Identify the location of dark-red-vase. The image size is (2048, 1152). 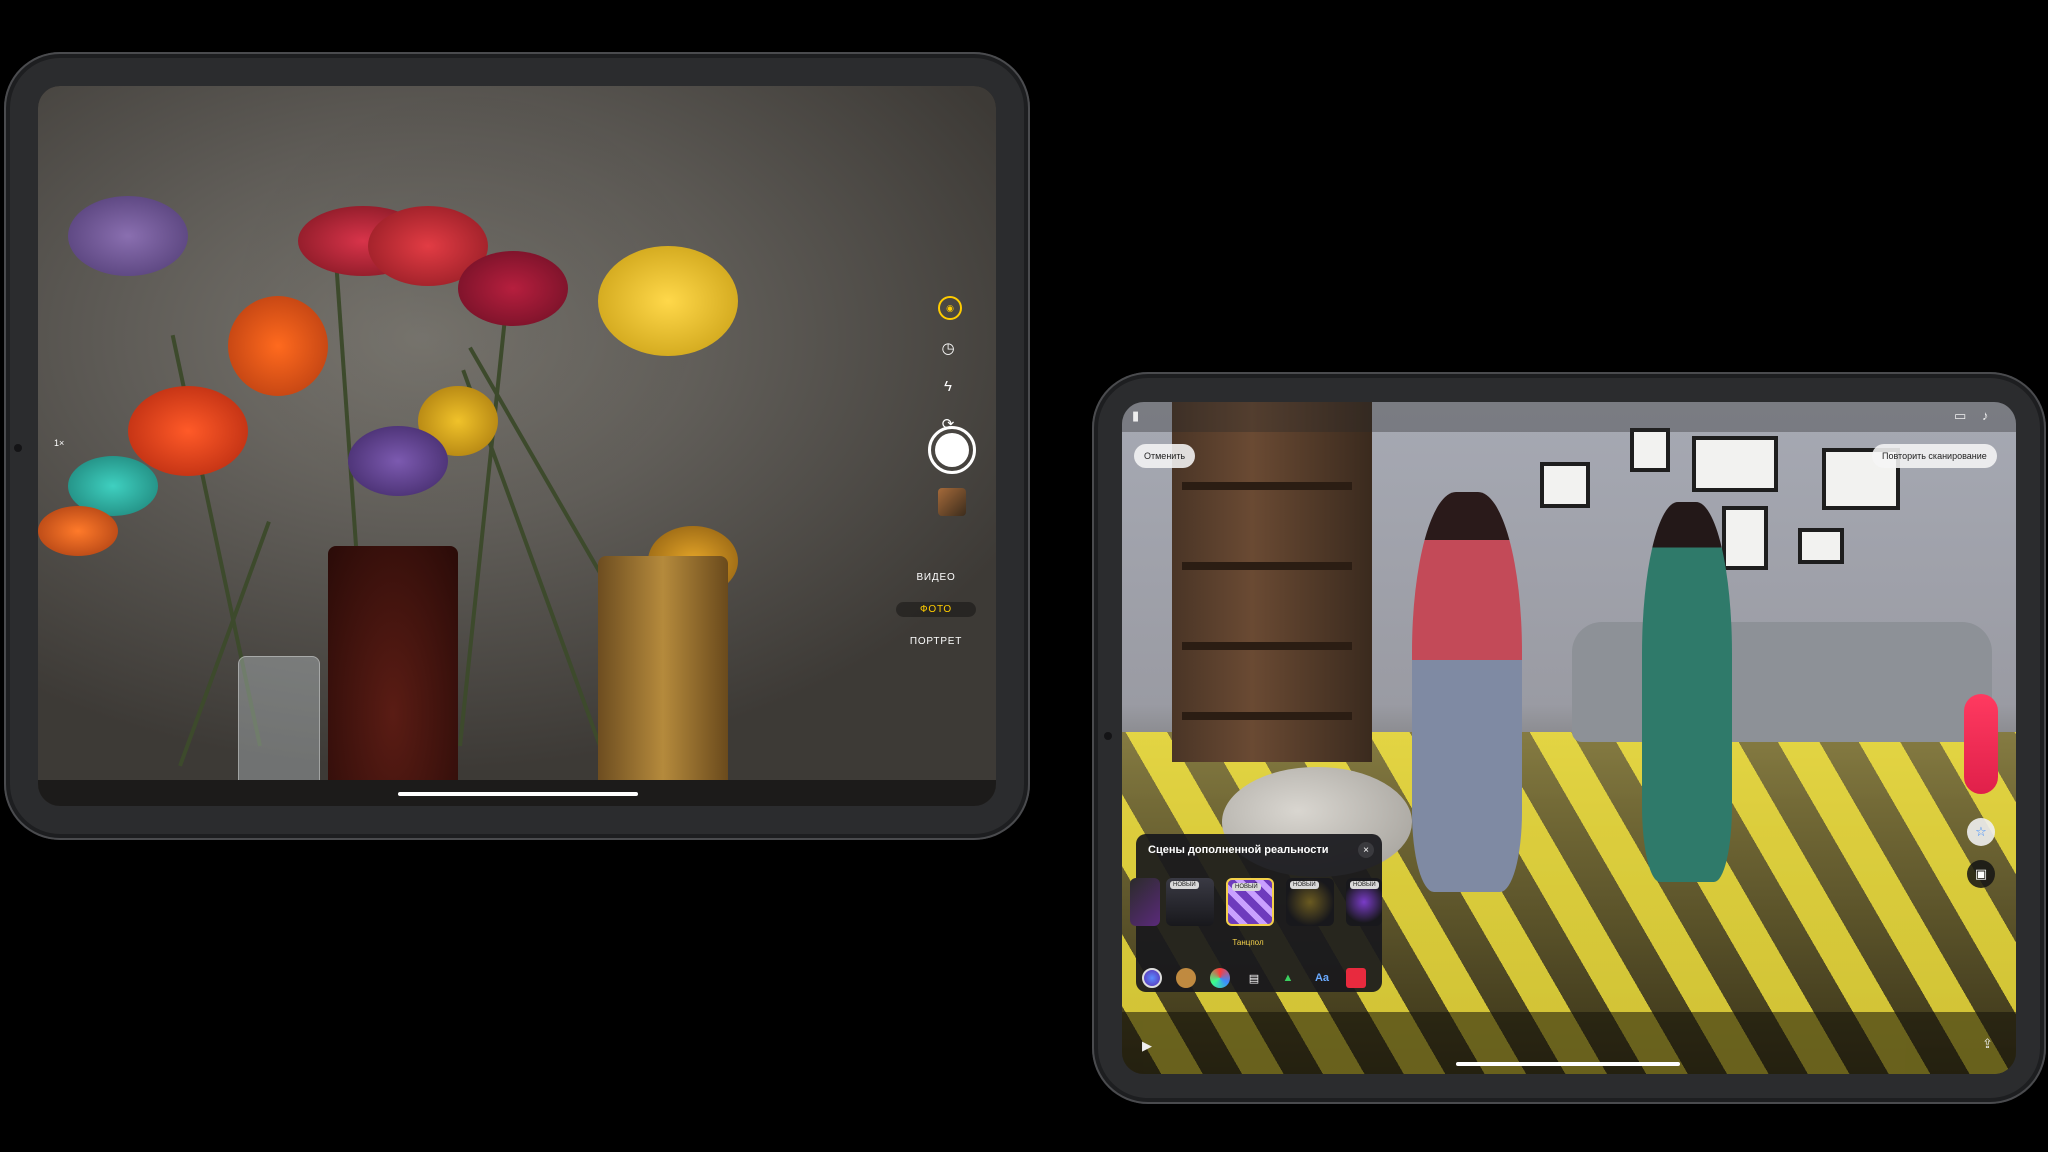
(393, 666).